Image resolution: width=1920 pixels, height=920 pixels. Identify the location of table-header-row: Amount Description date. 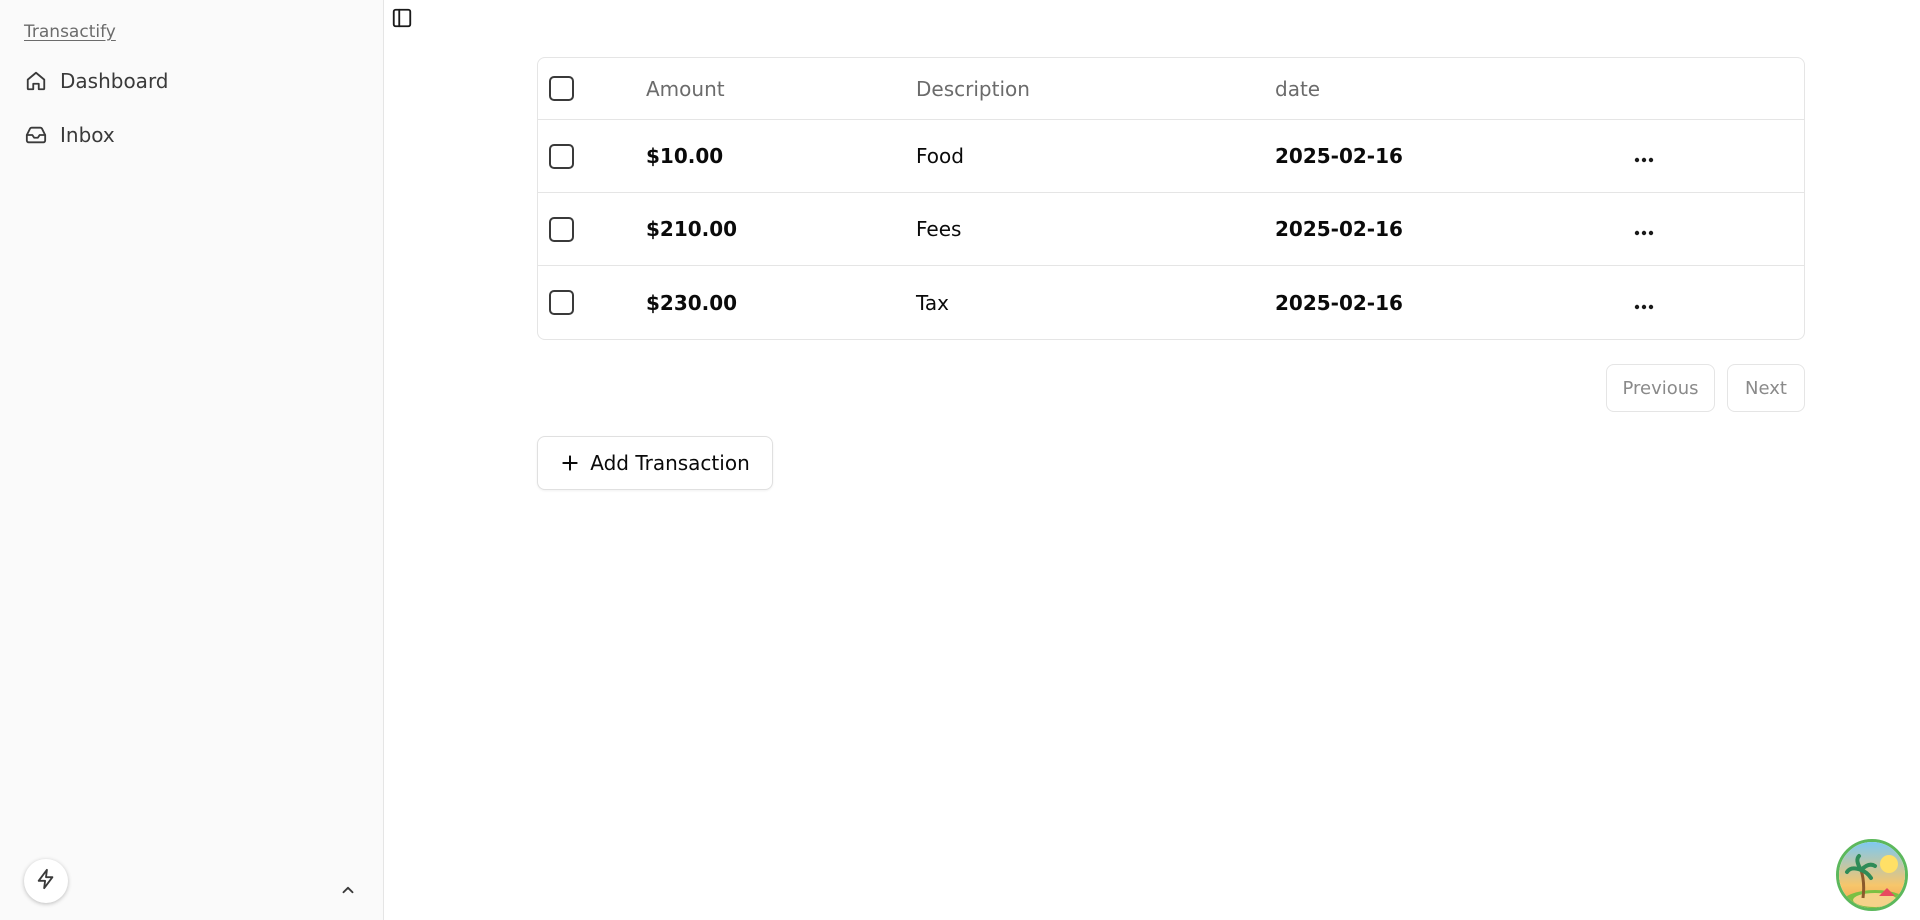
(1171, 89).